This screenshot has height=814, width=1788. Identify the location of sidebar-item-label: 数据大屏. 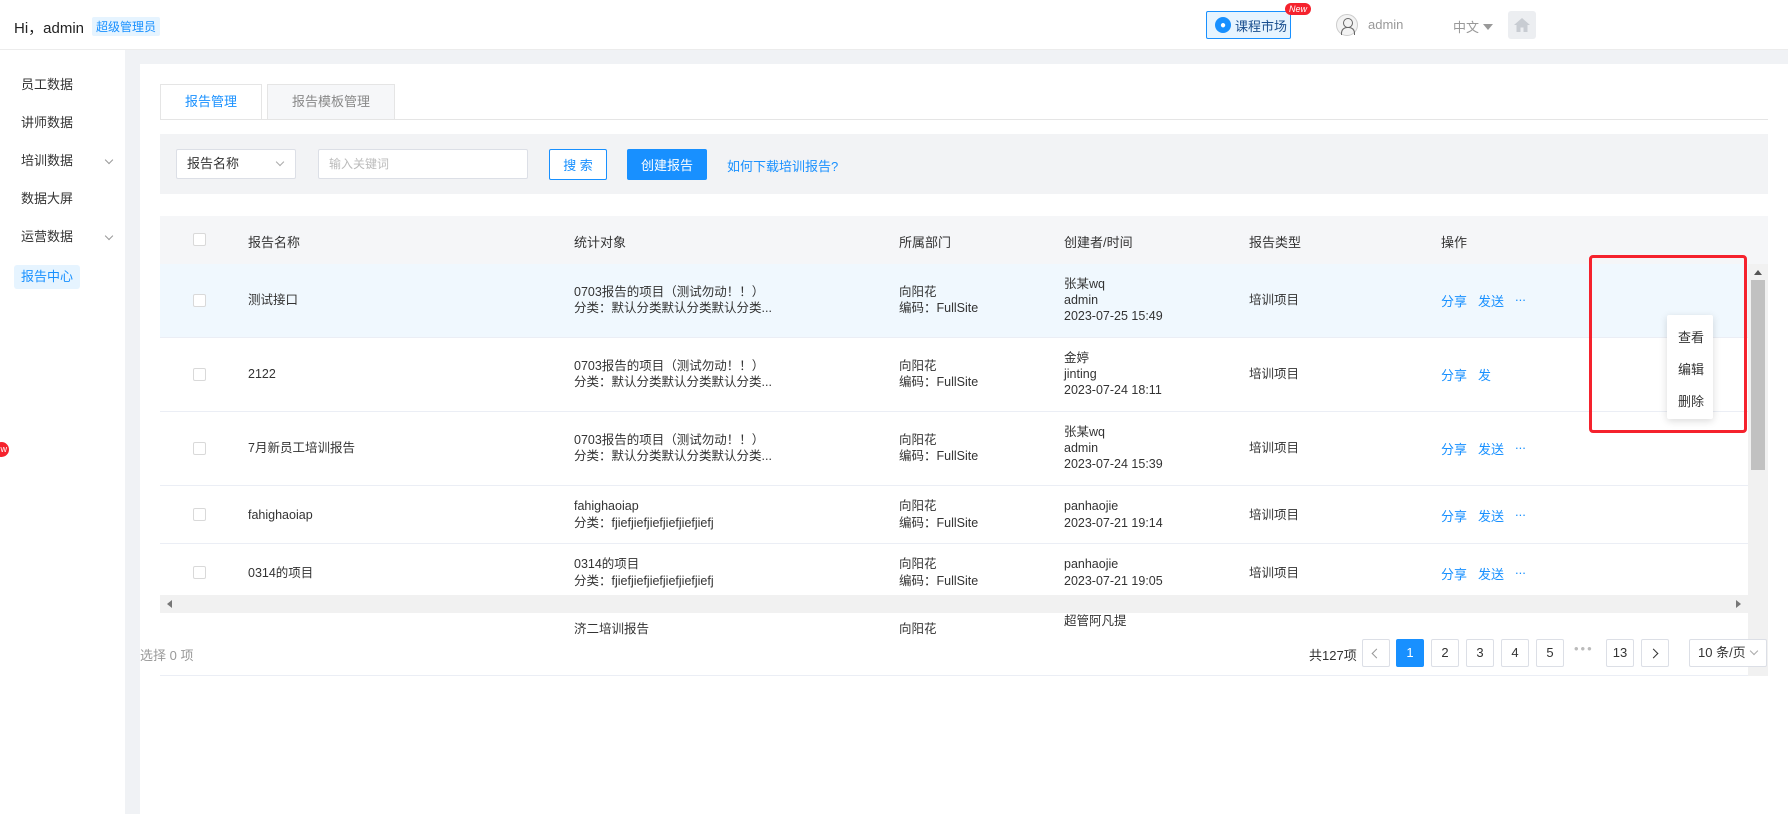
(47, 198).